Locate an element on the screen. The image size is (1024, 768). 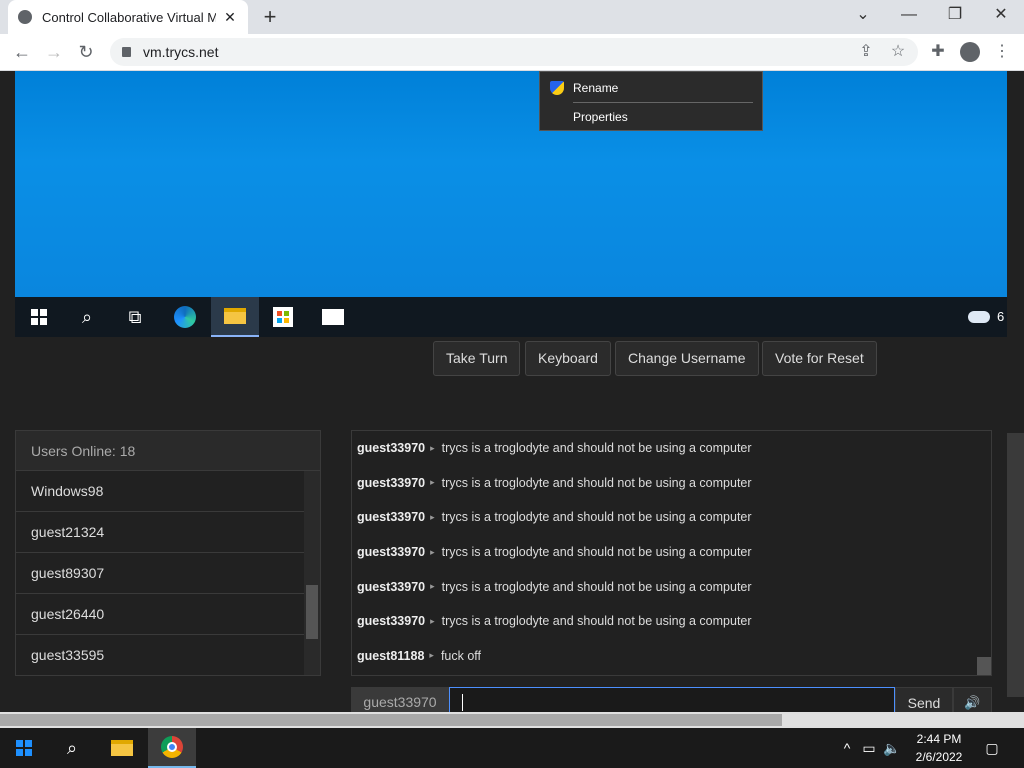
clock-date: 2/6/2022 is located at coordinates (939, 757).